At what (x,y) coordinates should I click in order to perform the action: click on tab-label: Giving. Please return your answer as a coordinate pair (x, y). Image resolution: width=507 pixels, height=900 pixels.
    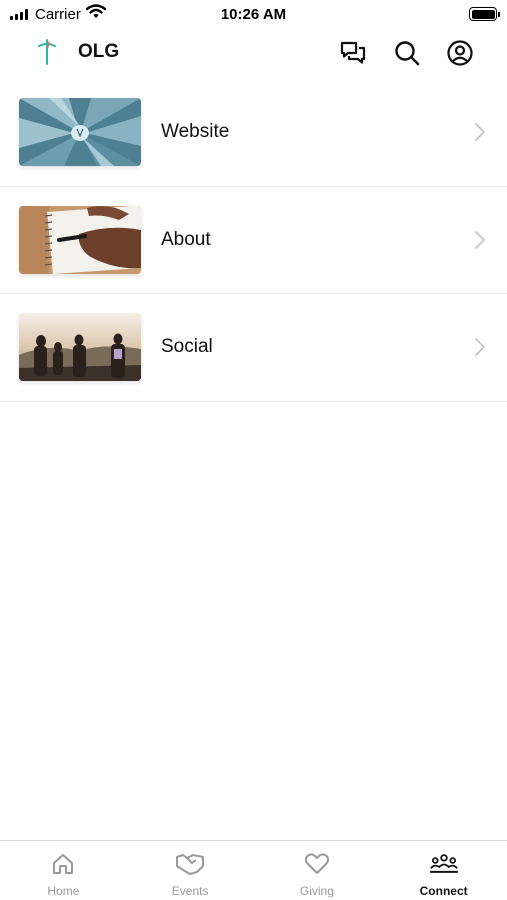
    Looking at the image, I should click on (316, 891).